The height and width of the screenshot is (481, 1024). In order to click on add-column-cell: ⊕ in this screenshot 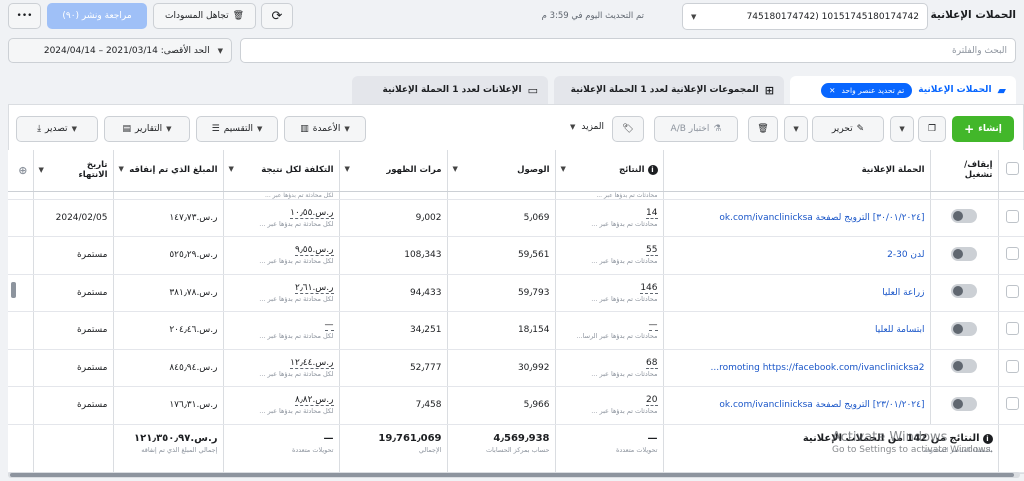, I will do `click(21, 171)`.